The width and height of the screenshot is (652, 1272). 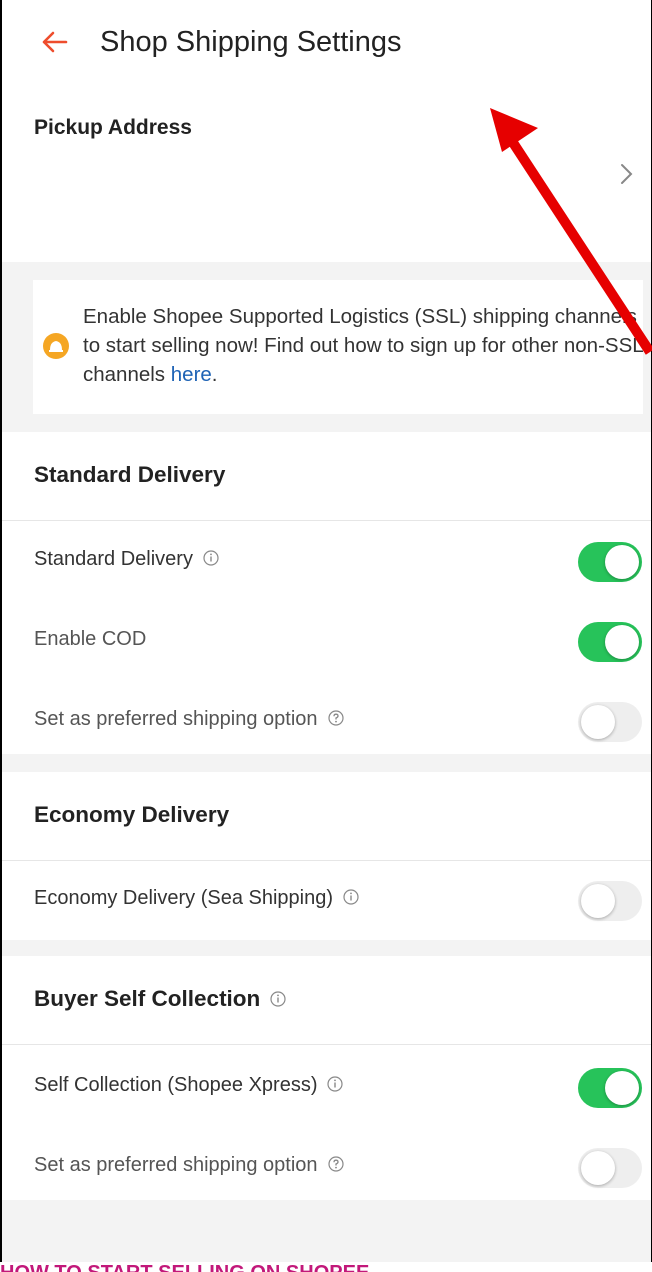 I want to click on footer-caption: HOW TO START SELLING ON SHOPEE, so click(x=326, y=1267).